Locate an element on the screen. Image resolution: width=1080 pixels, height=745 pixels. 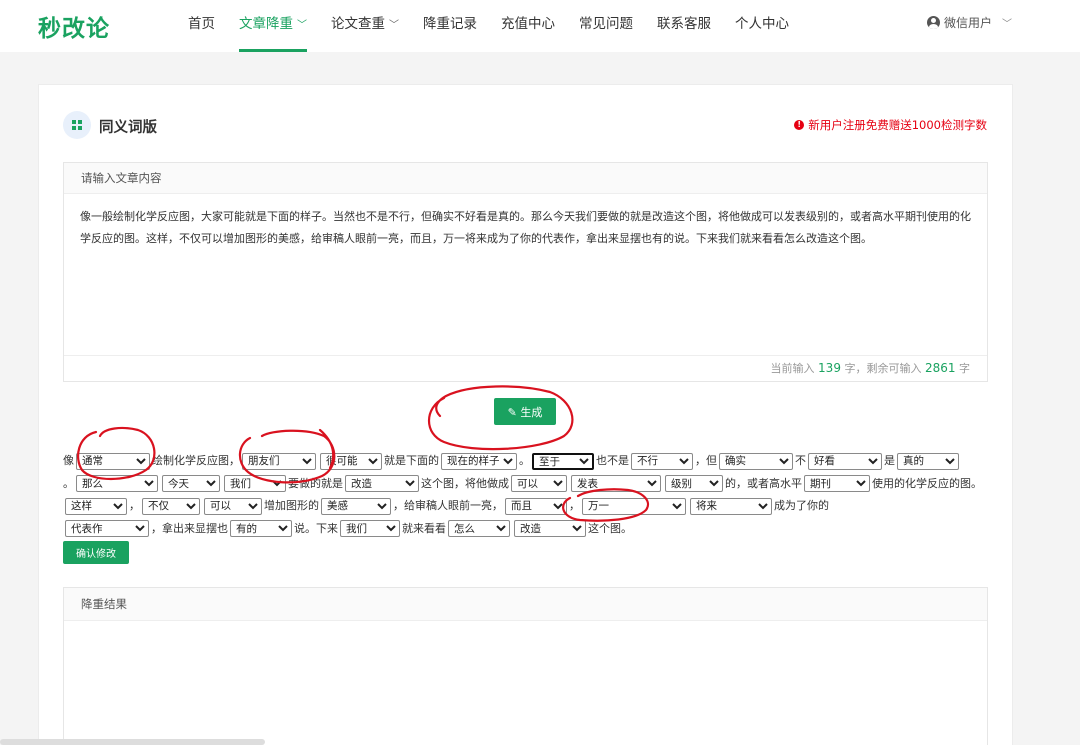
input-header: 请输入文章内容 is located at coordinates (525, 178).